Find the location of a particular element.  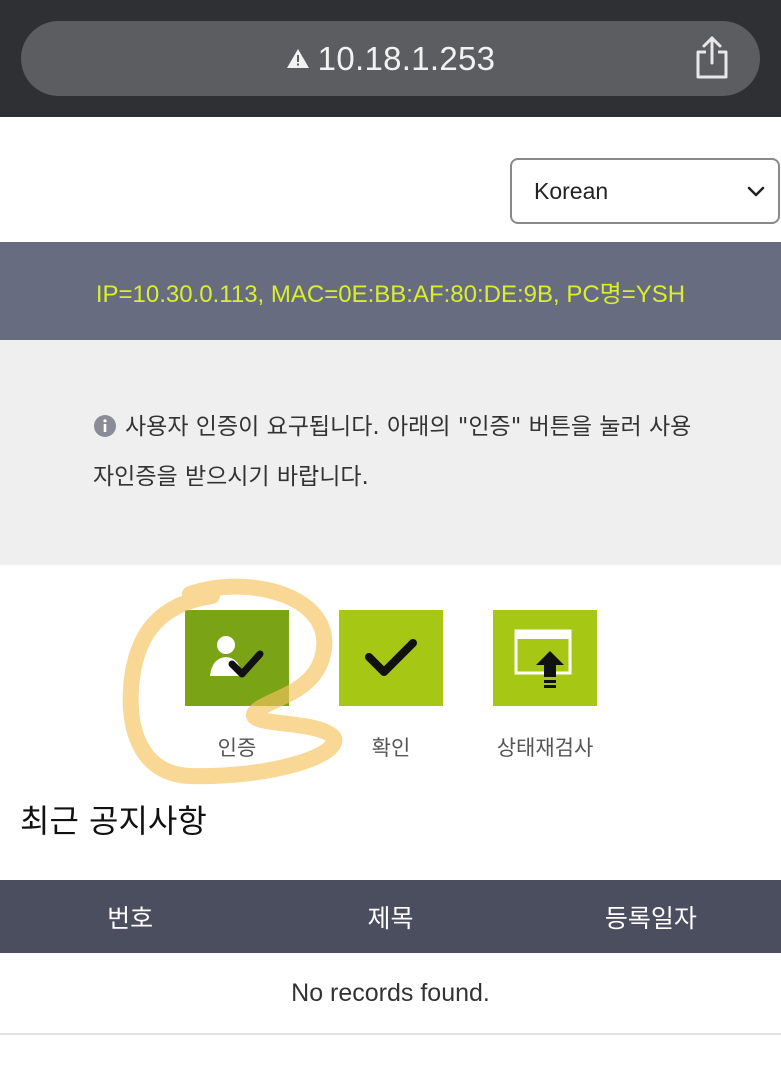

column-header-date: 등록일자 is located at coordinates (650, 918).